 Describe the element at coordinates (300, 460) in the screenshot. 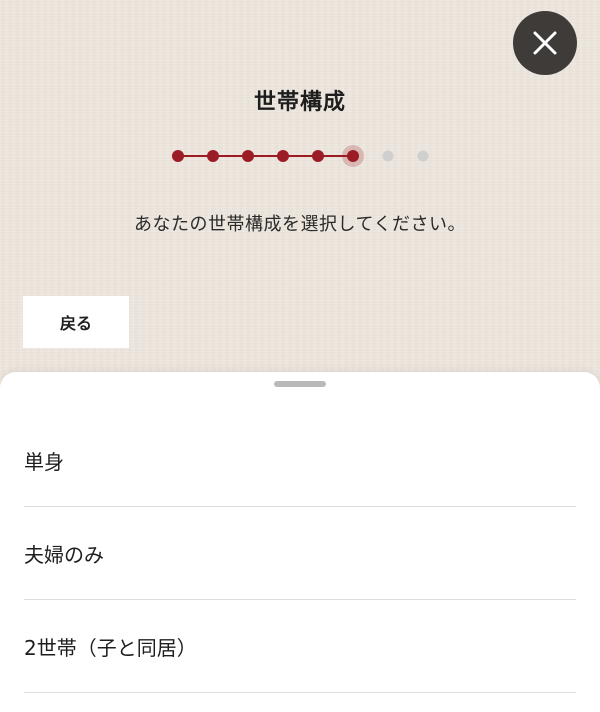

I see `option-single: 単身` at that location.